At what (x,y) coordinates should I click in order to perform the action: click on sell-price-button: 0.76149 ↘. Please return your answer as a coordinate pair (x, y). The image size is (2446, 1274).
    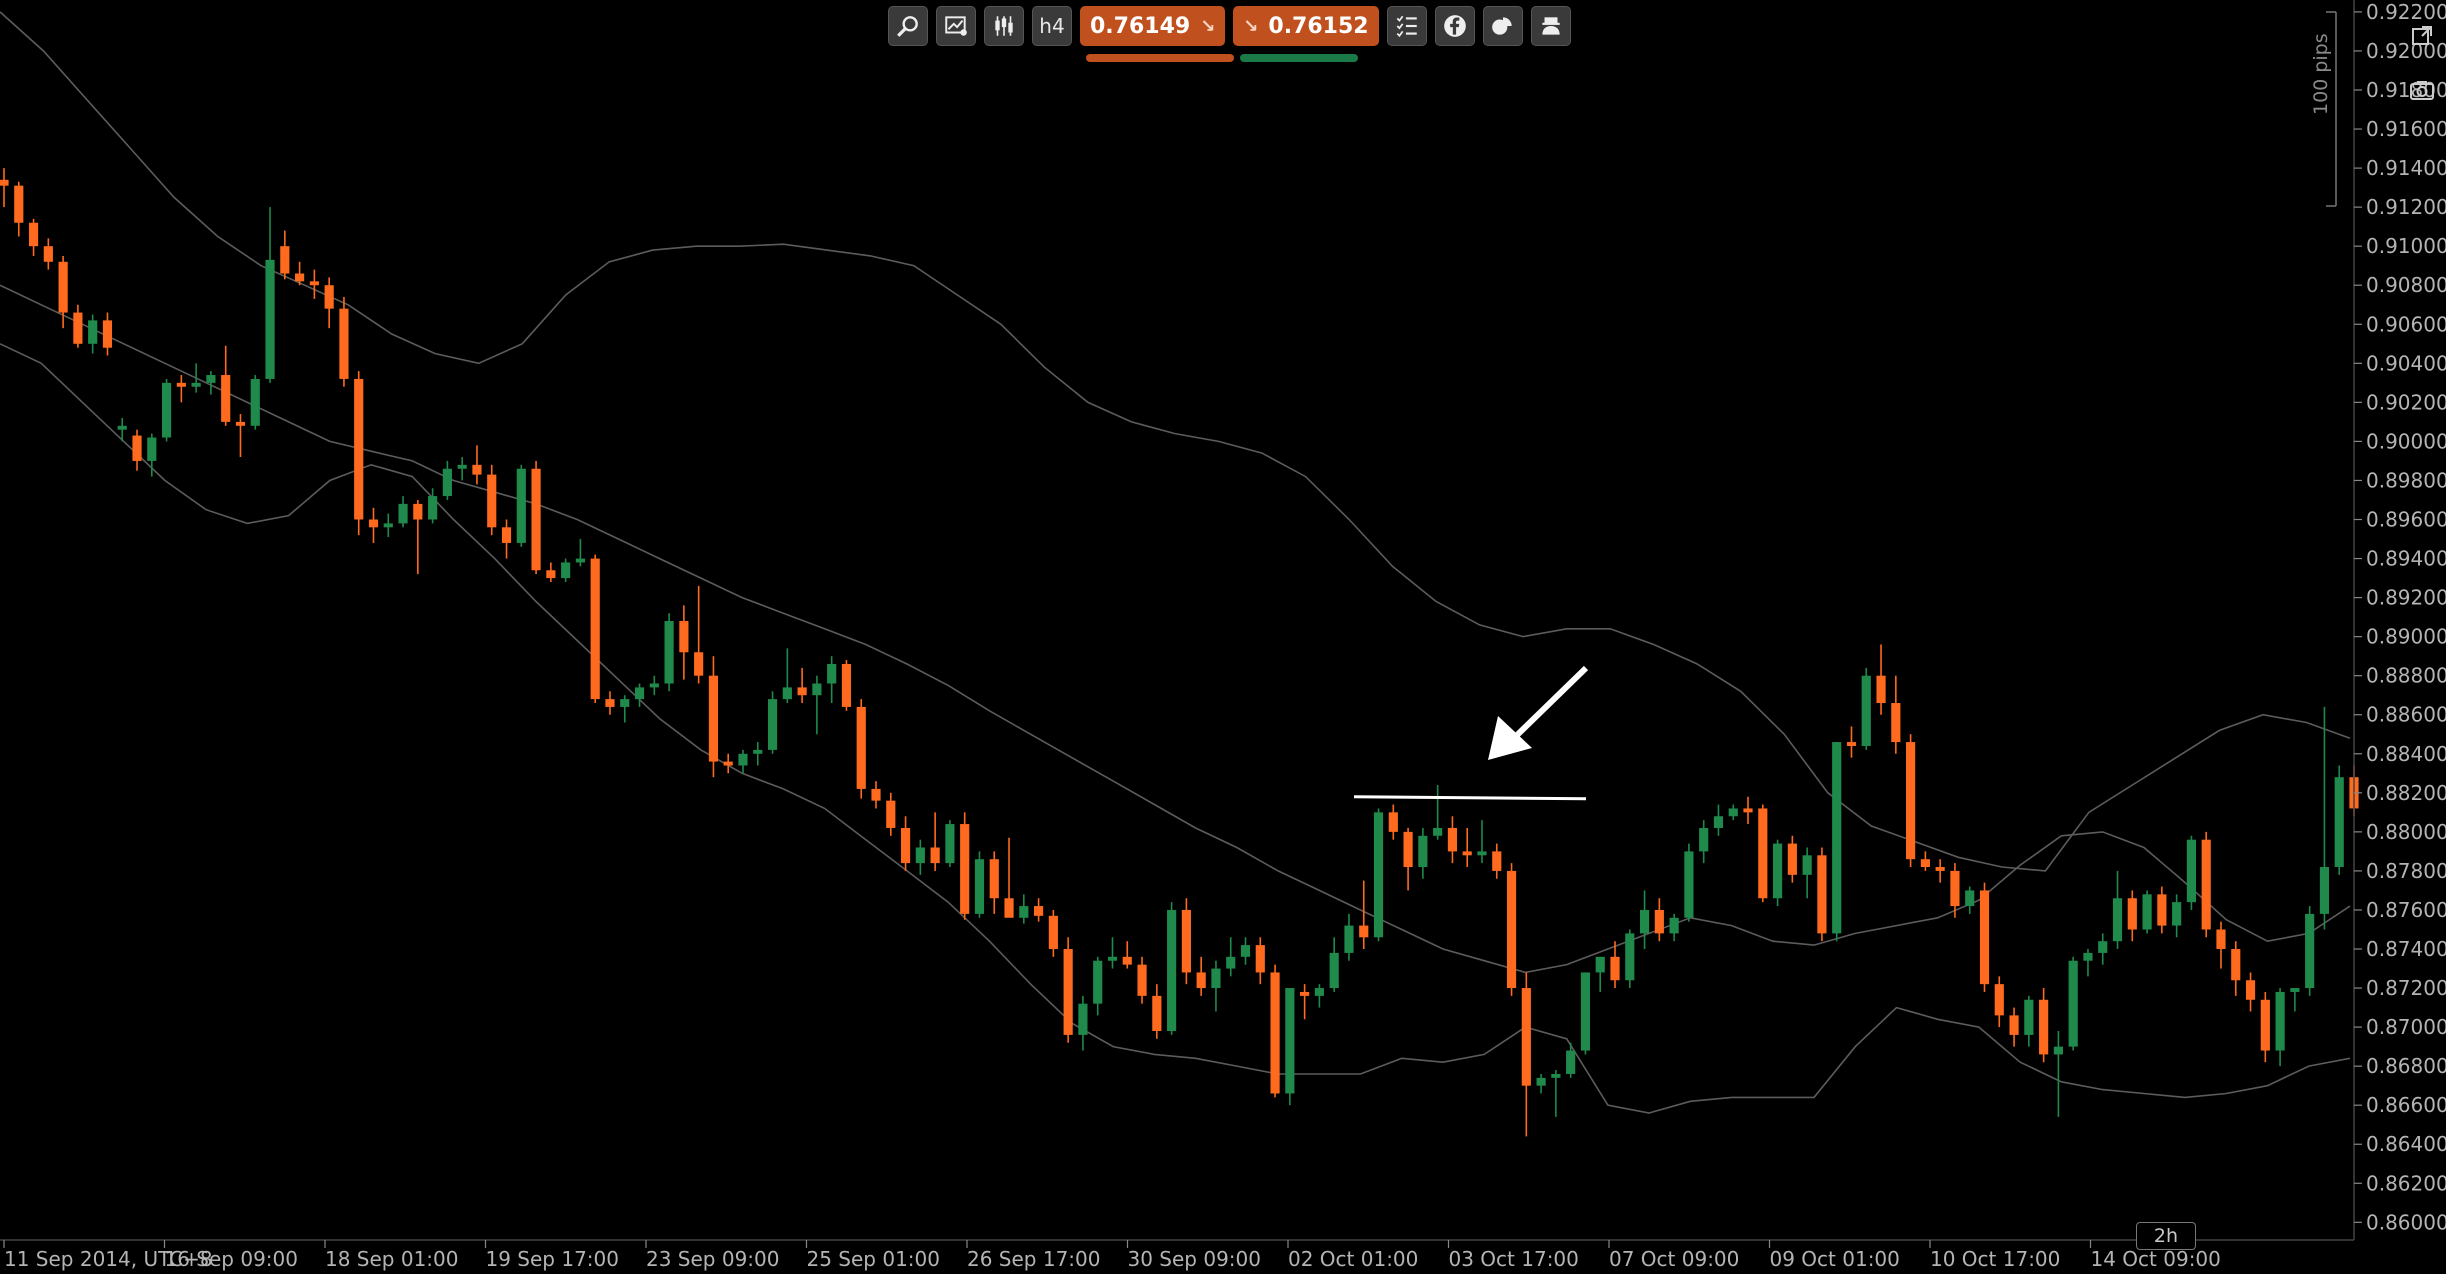
    Looking at the image, I should click on (1153, 26).